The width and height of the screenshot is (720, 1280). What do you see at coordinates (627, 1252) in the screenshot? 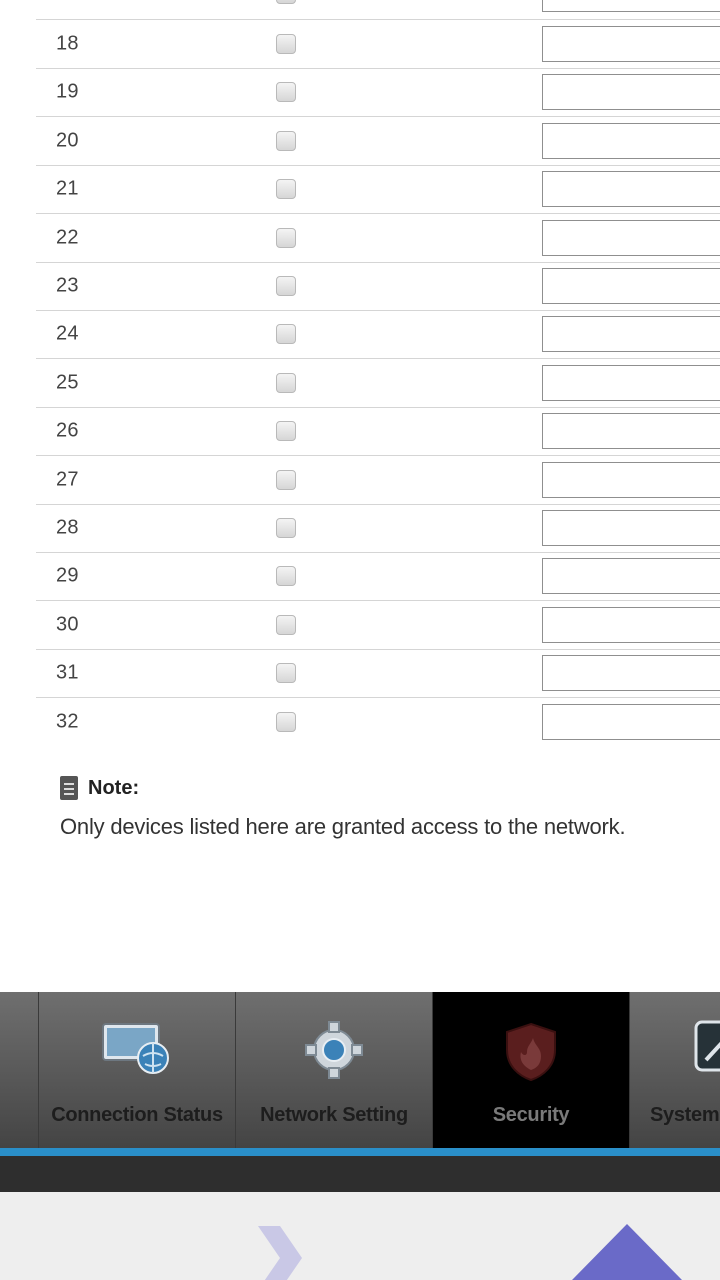
I see `scroll-up-arrow-icon` at bounding box center [627, 1252].